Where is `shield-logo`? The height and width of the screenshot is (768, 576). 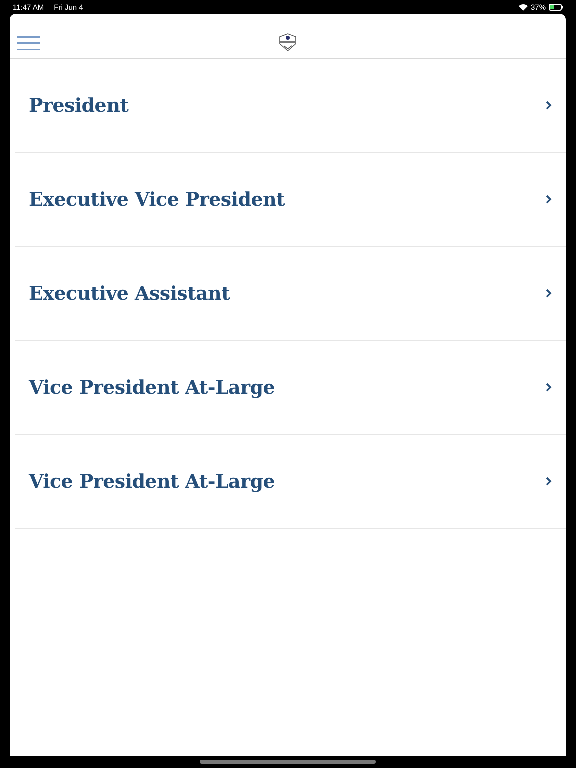
shield-logo is located at coordinates (288, 42).